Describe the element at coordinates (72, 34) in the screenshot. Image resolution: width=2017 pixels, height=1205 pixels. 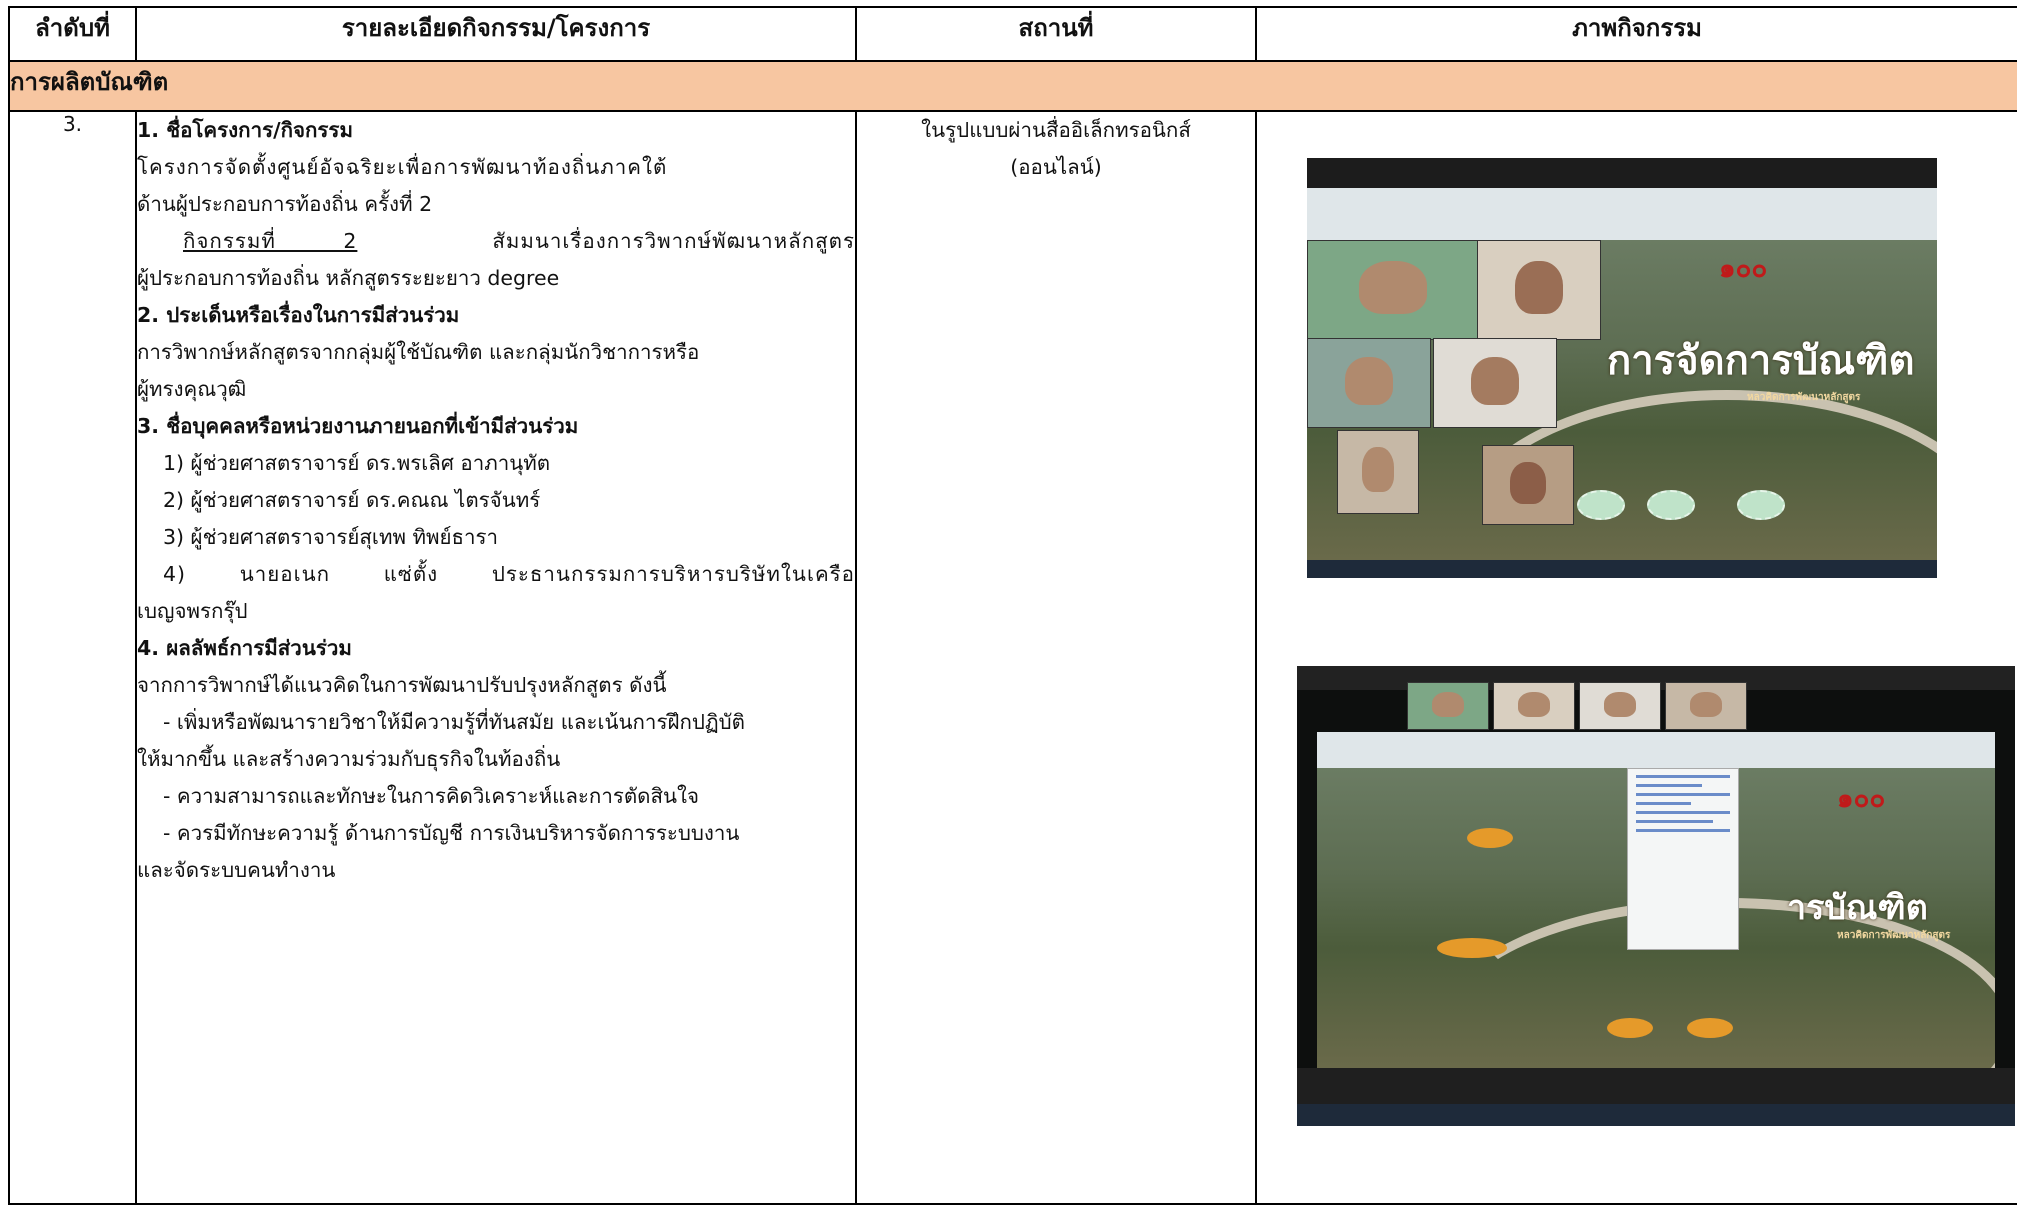
I see `header-number: ลำดับที่` at that location.